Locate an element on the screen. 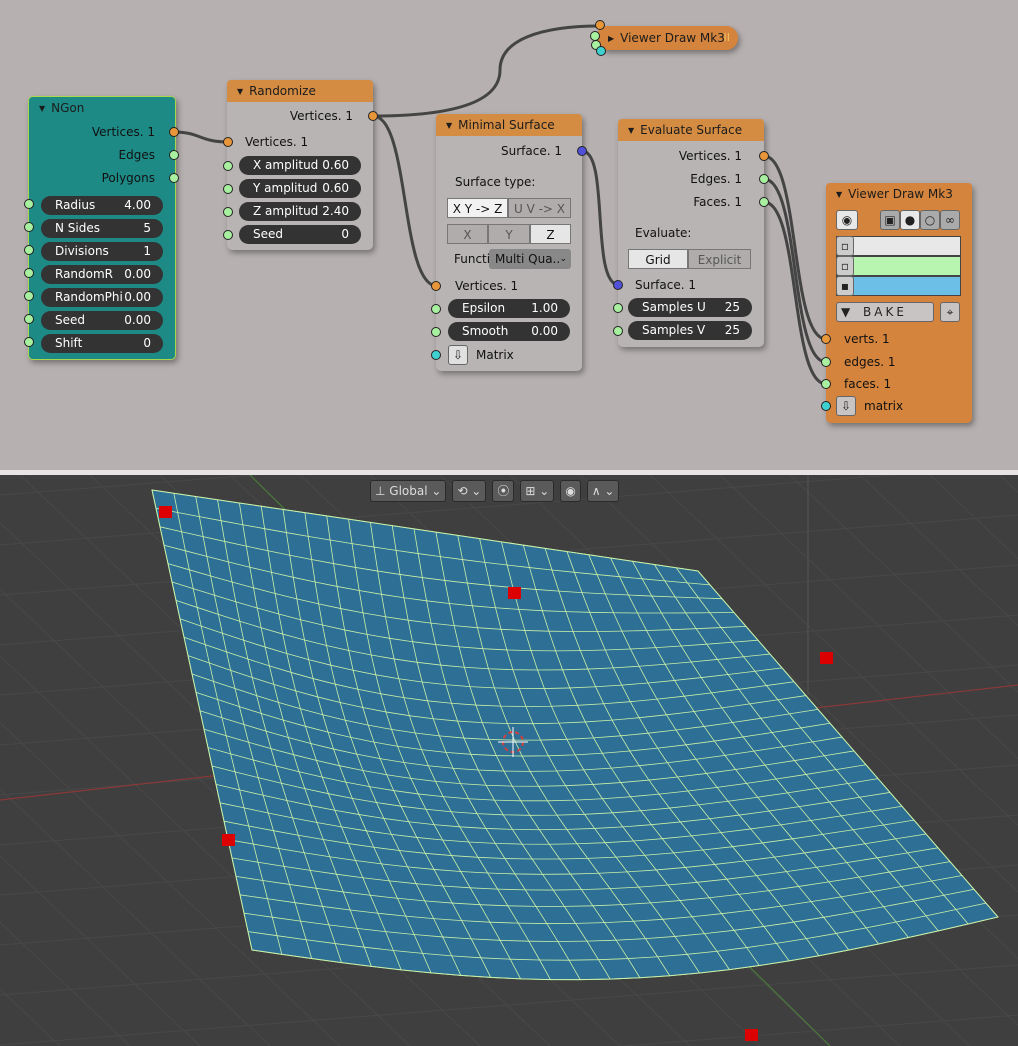 This screenshot has width=1018, height=1046. minimal-surface-smooth-socket is located at coordinates (436, 332).